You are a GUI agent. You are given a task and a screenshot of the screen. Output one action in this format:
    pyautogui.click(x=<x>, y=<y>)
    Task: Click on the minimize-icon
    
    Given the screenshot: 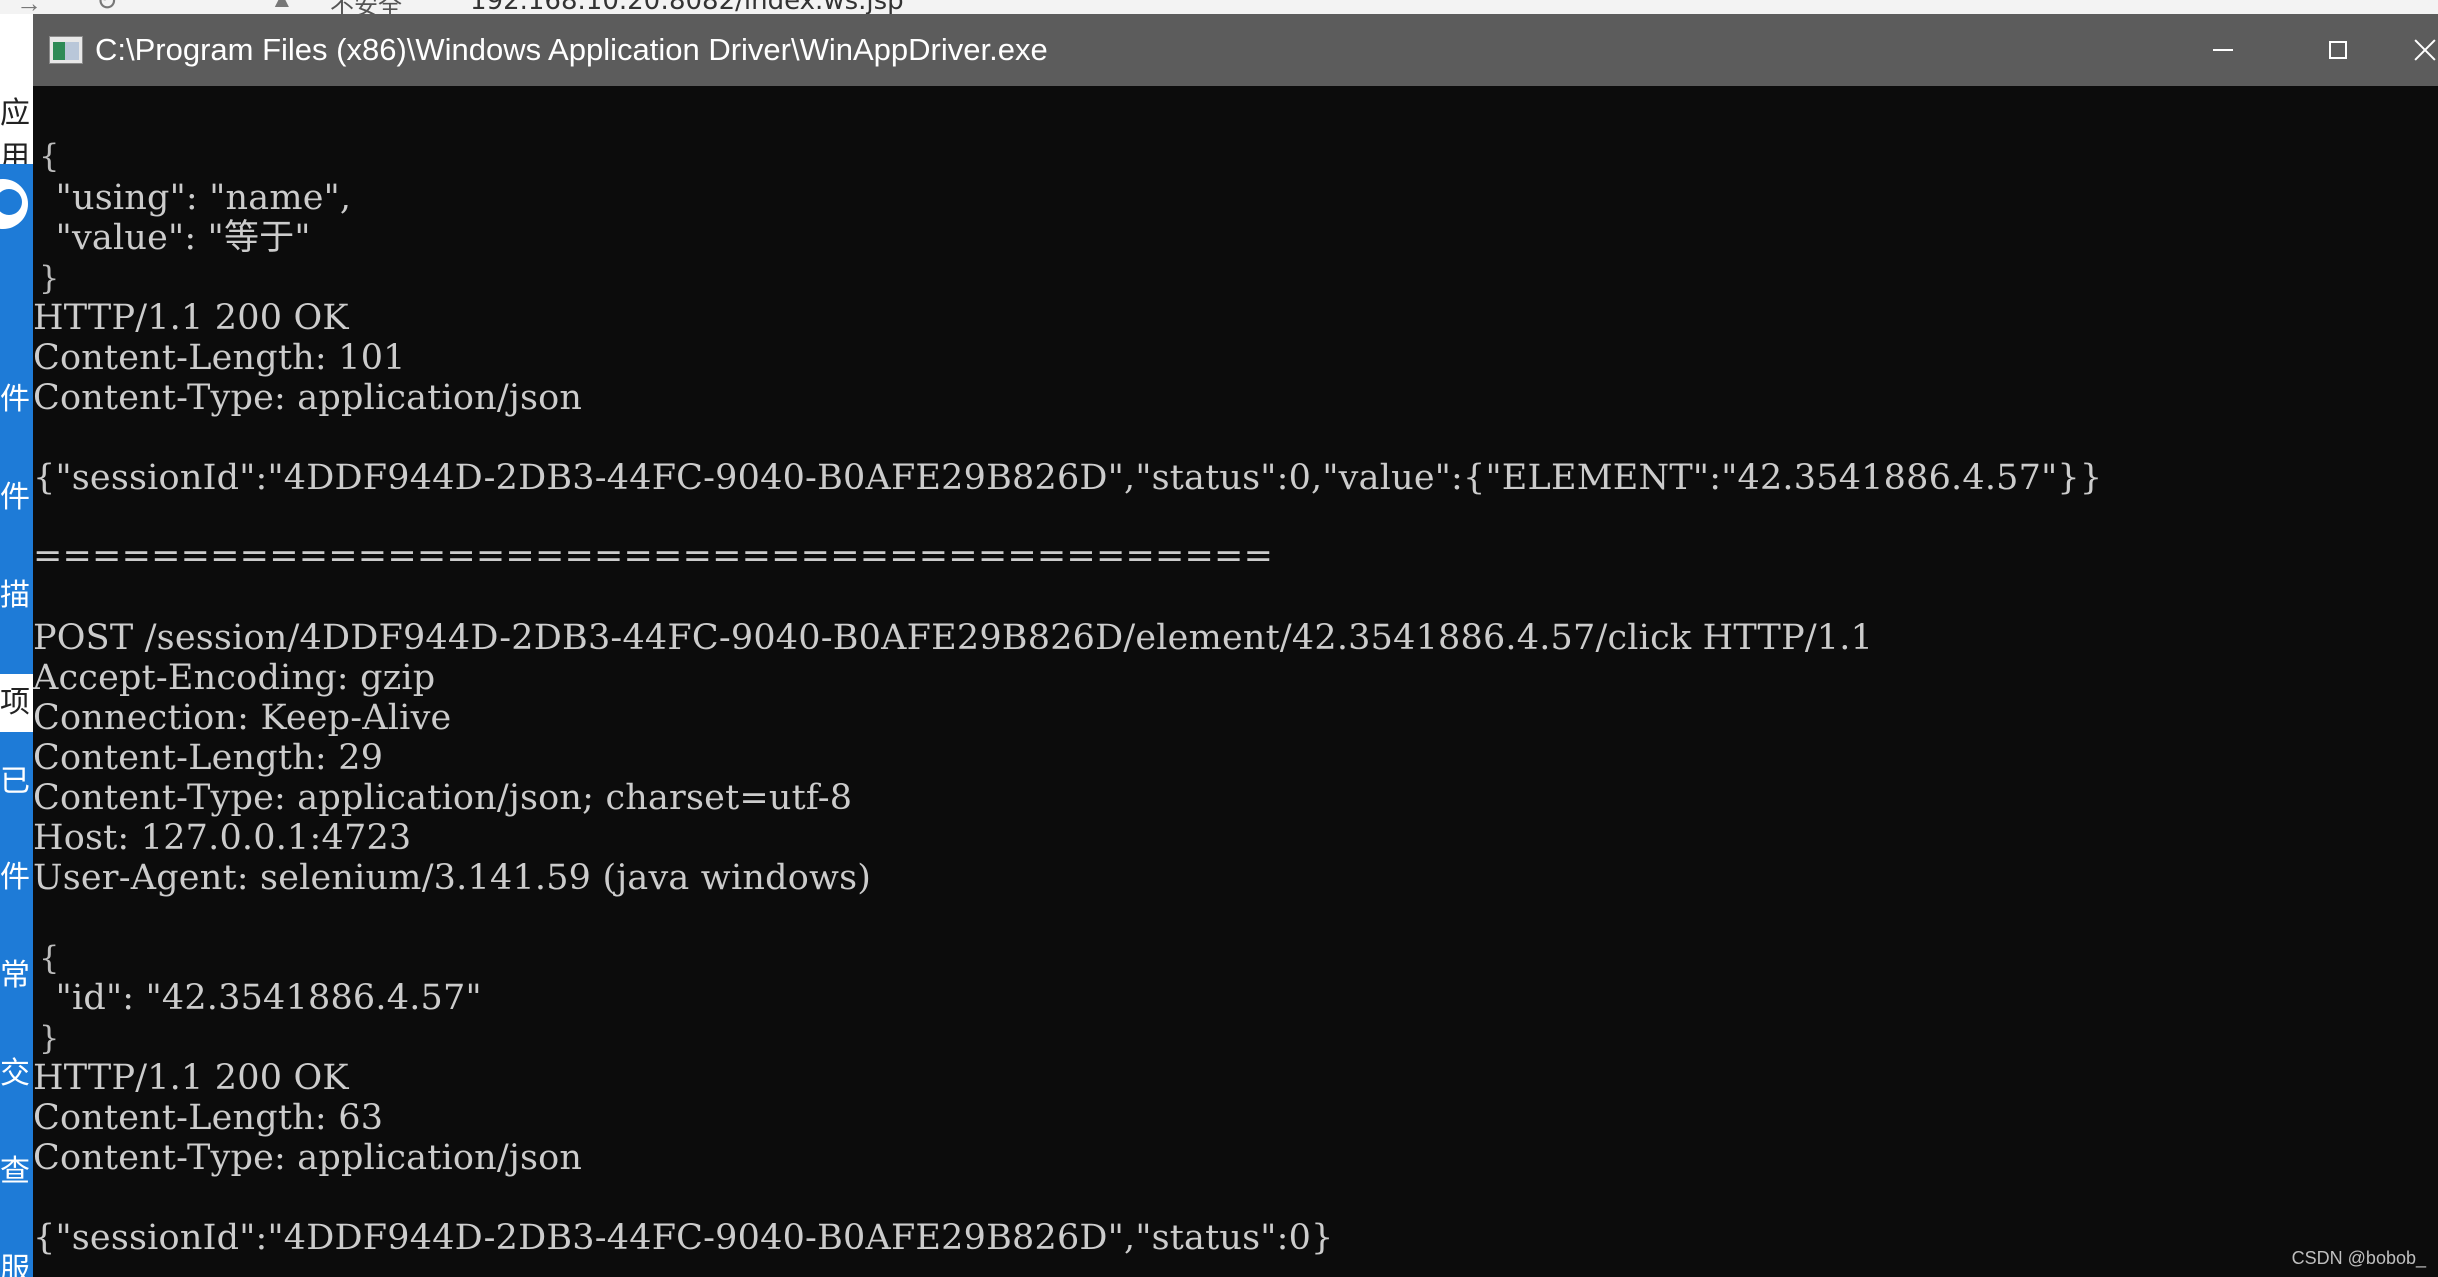 What is the action you would take?
    pyautogui.click(x=2222, y=50)
    